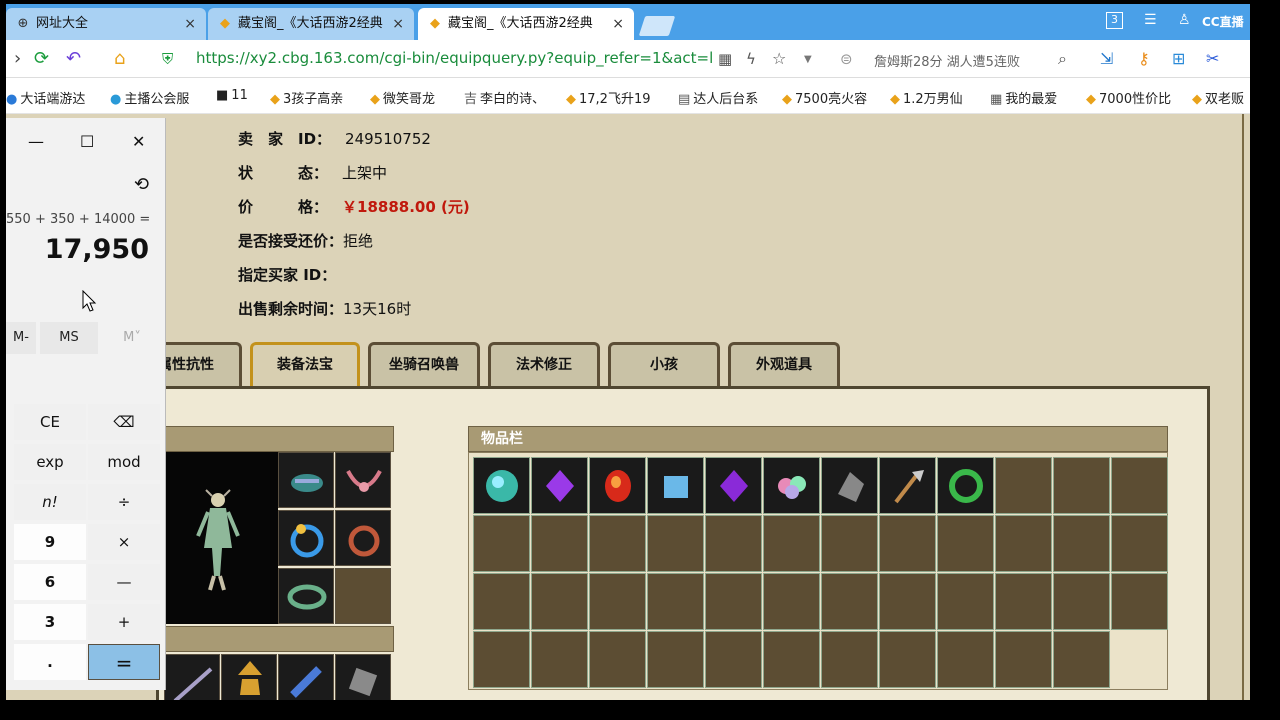  Describe the element at coordinates (149, 97) in the screenshot. I see `bookmark-item: ● 主播公会服` at that location.